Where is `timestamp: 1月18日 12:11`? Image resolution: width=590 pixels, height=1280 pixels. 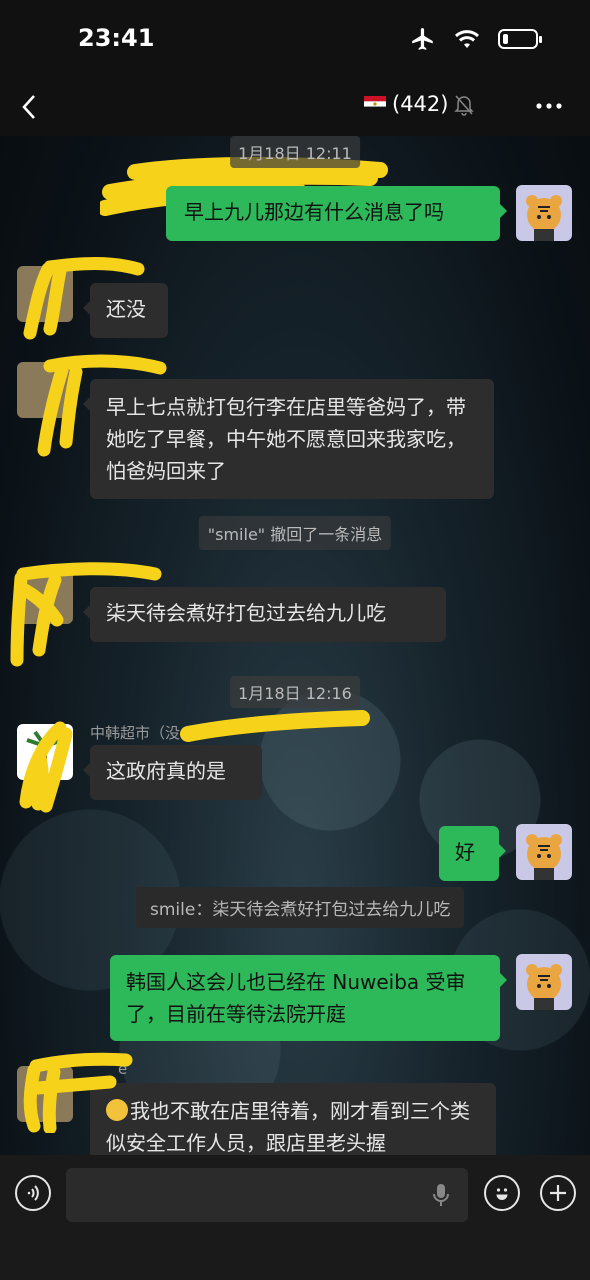 timestamp: 1月18日 12:11 is located at coordinates (295, 152).